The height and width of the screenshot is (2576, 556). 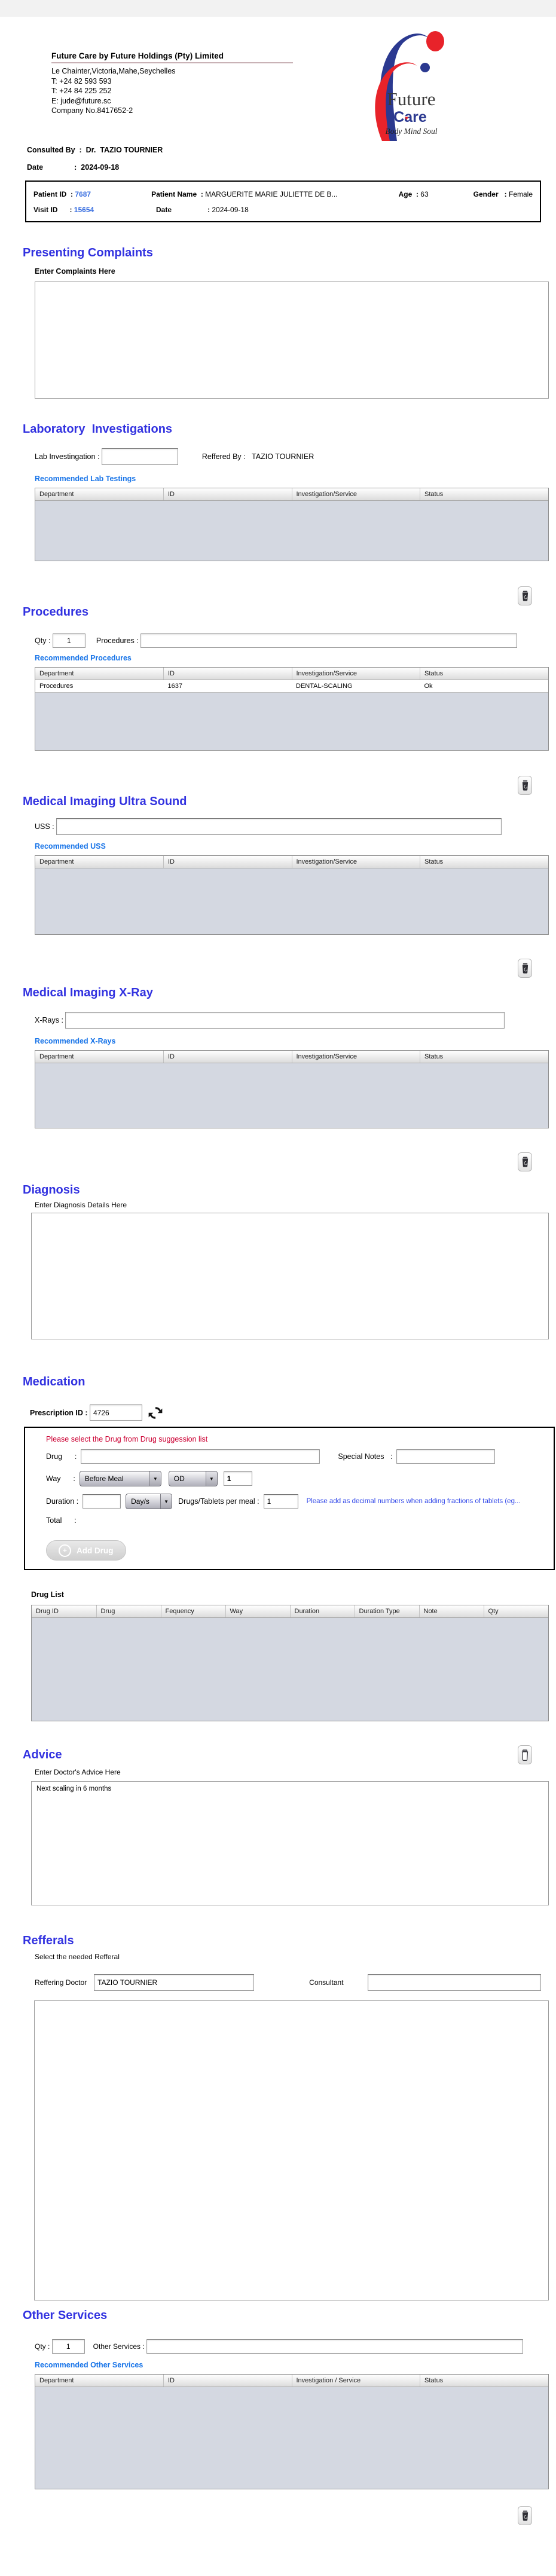 I want to click on way-qty-input, so click(x=237, y=1478).